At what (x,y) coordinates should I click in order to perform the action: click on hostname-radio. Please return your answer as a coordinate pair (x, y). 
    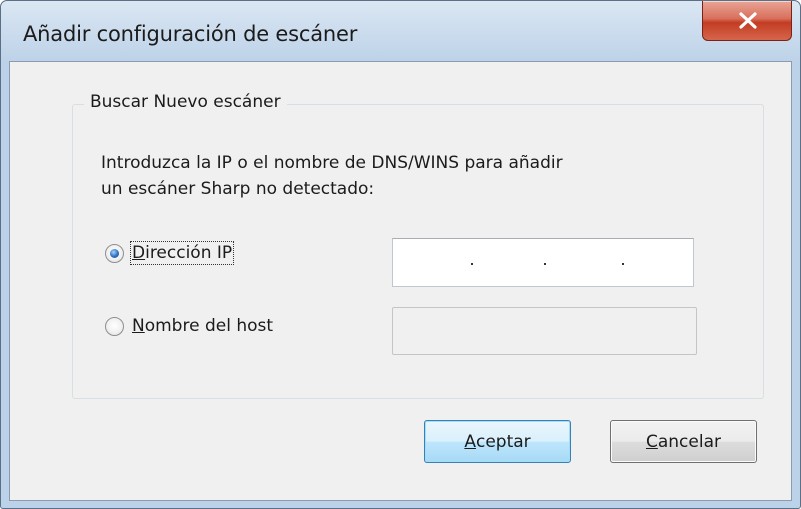
    Looking at the image, I should click on (114, 326).